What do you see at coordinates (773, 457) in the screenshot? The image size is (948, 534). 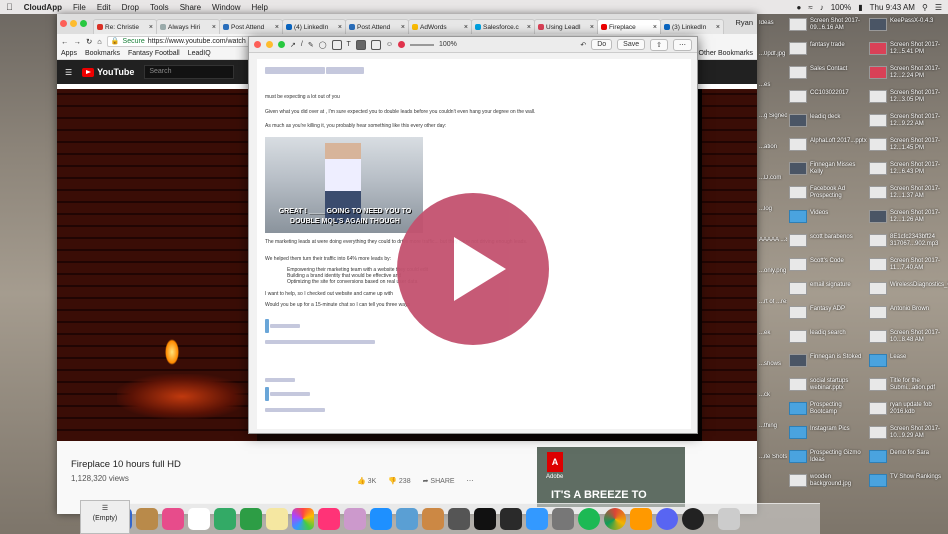 I see `desktop-file-label: ...ite Shots` at bounding box center [773, 457].